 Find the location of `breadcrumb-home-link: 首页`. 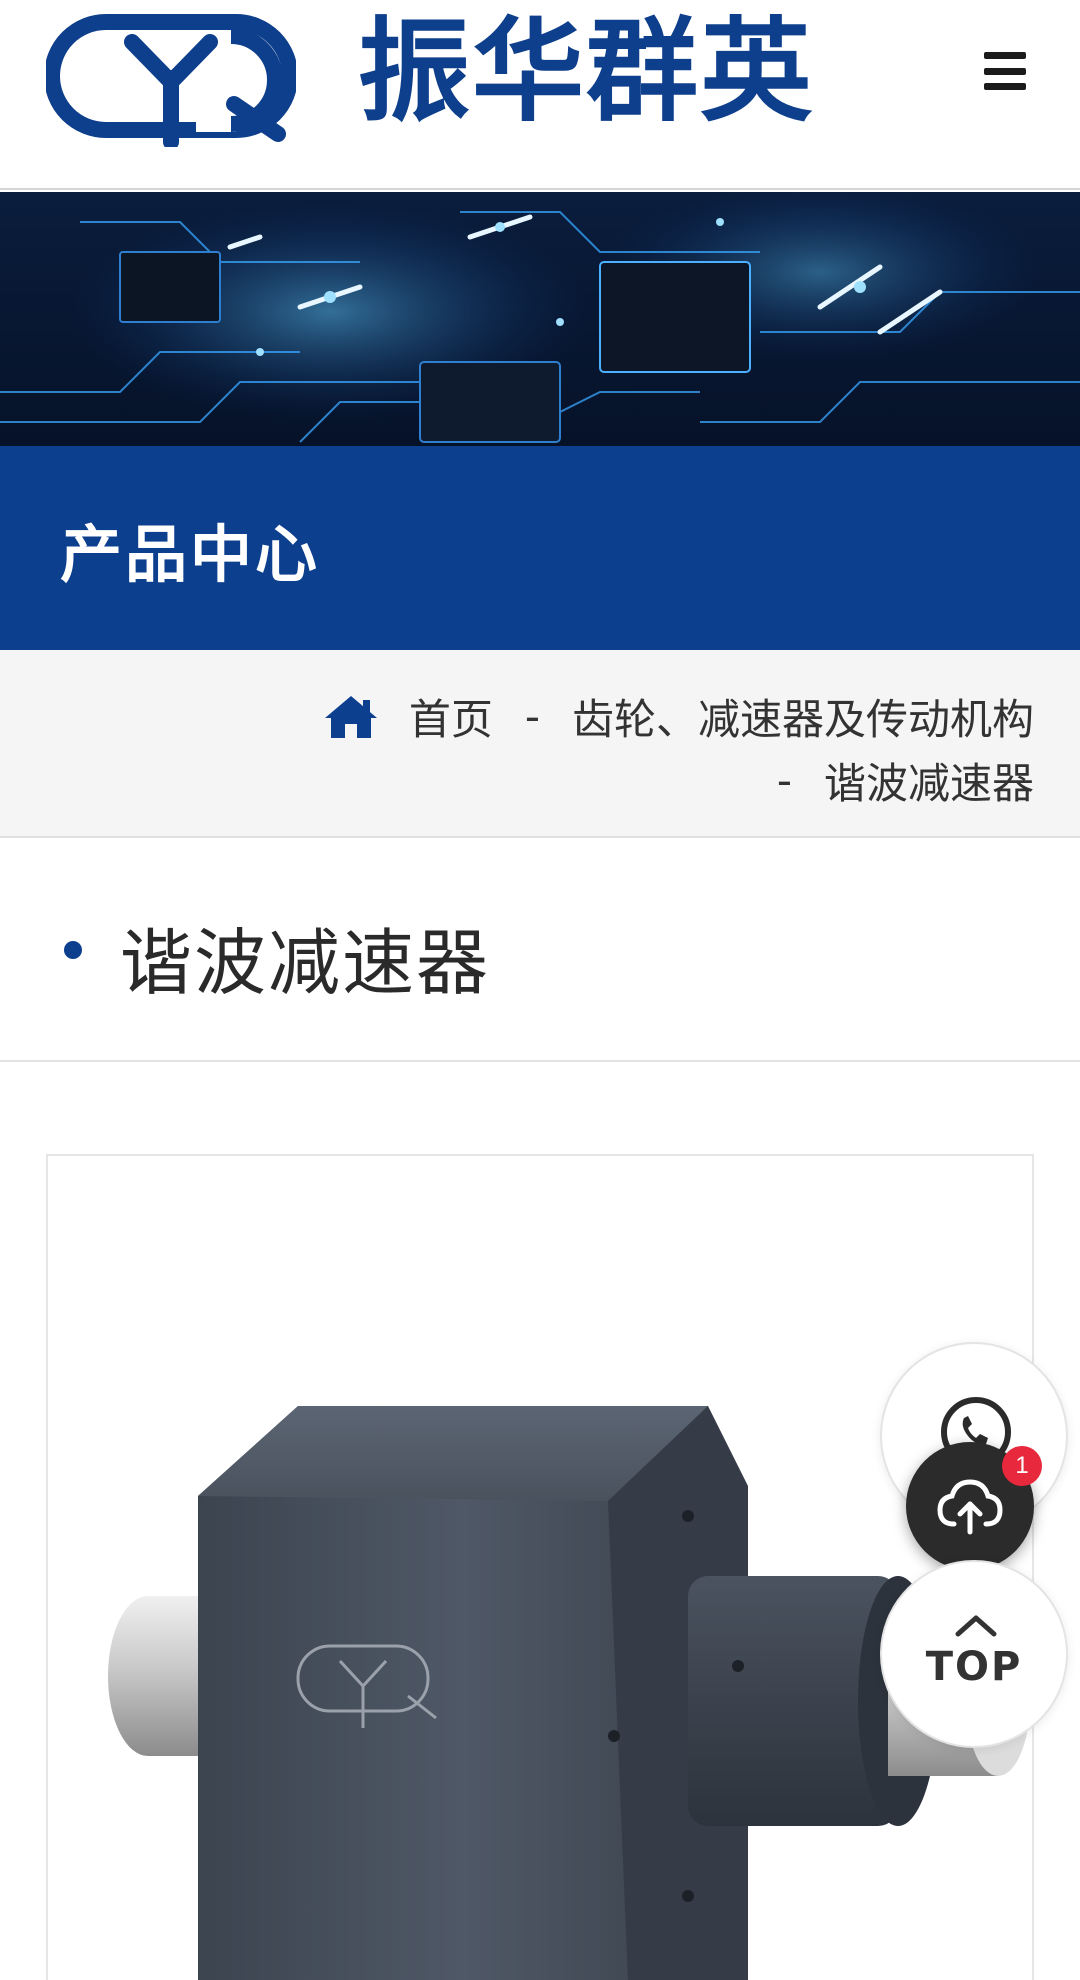

breadcrumb-home-link: 首页 is located at coordinates (451, 716).